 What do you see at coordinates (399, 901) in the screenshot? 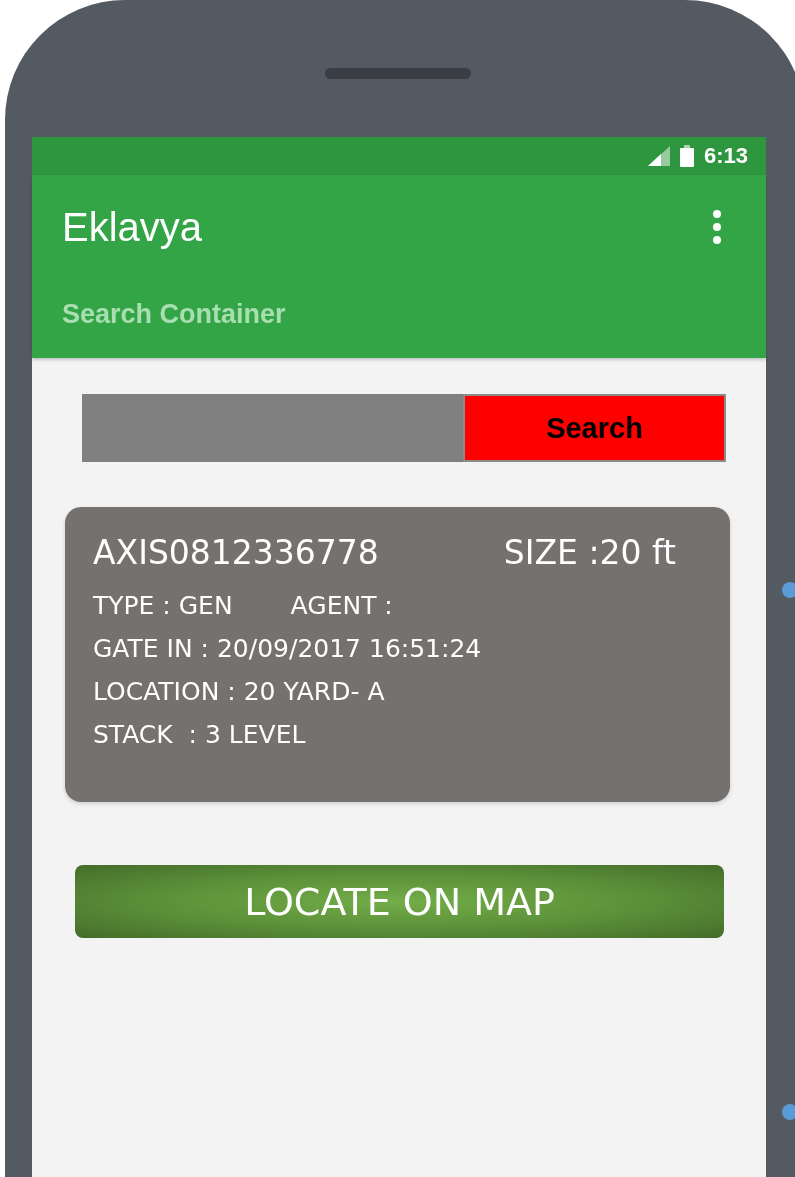
I see `locate-on-map-button: LOCATE ON MAP` at bounding box center [399, 901].